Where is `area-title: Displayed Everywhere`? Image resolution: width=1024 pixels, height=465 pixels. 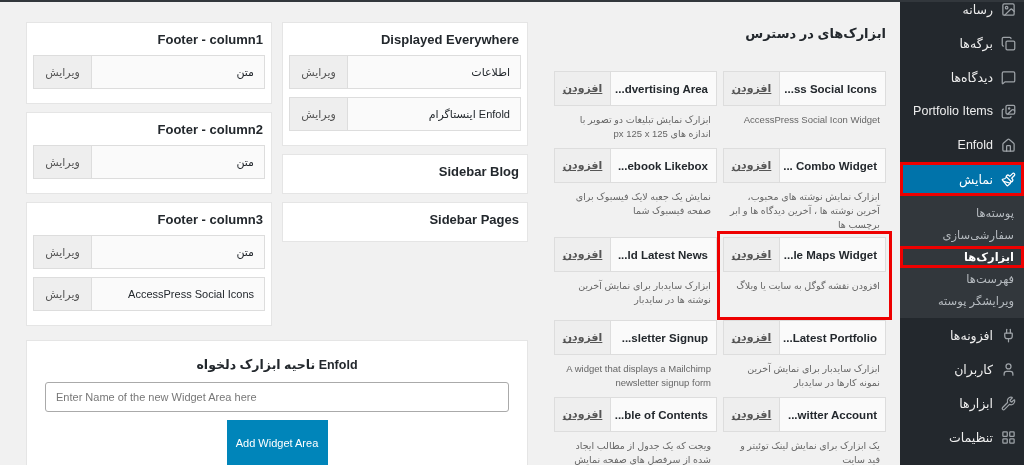
area-title: Displayed Everywhere is located at coordinates (449, 39).